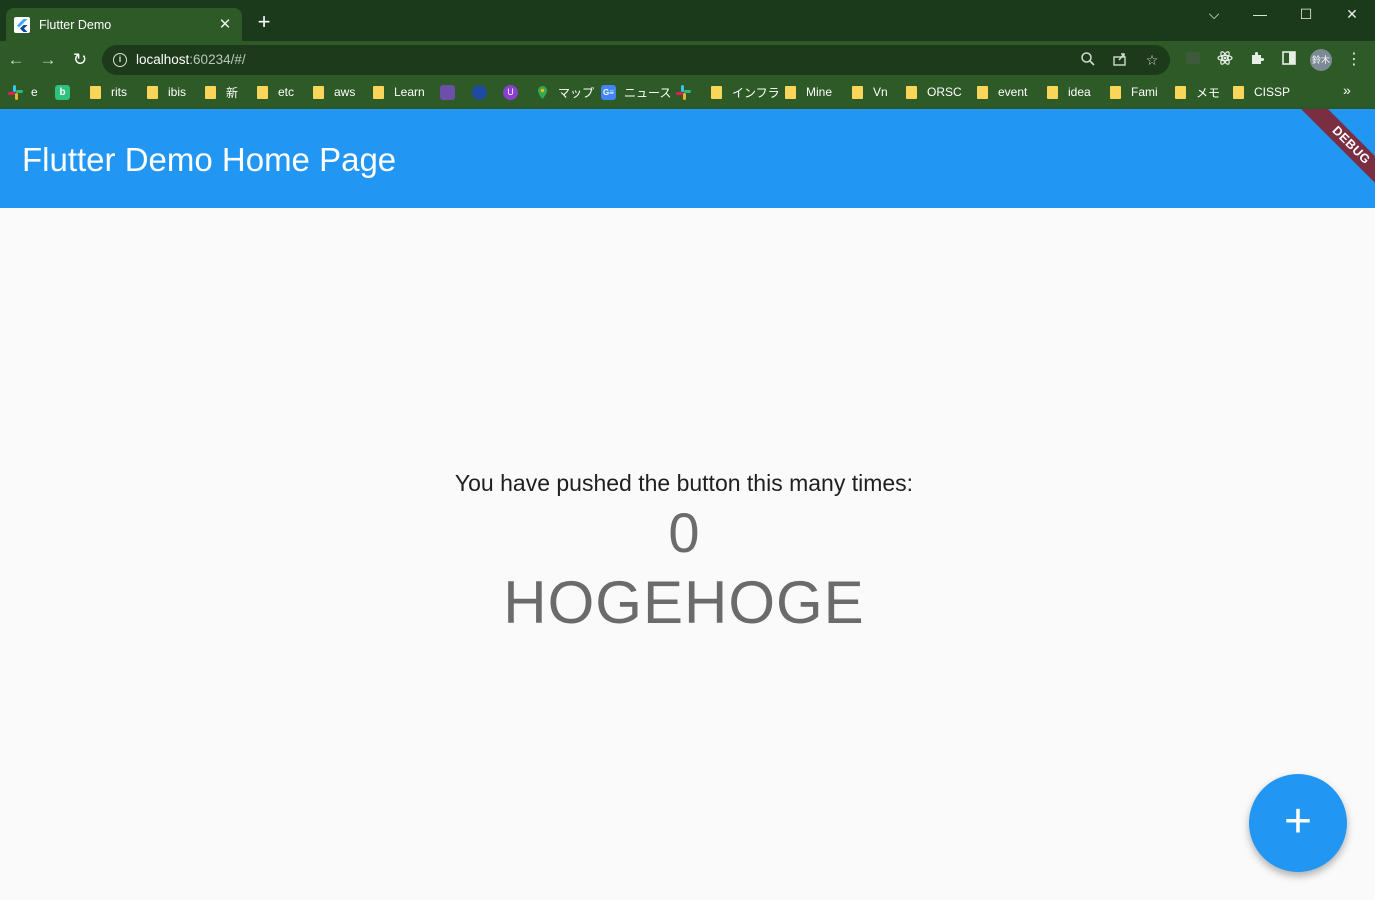 This screenshot has height=900, width=1375. I want to click on react-devtools-icon, so click(1225, 60).